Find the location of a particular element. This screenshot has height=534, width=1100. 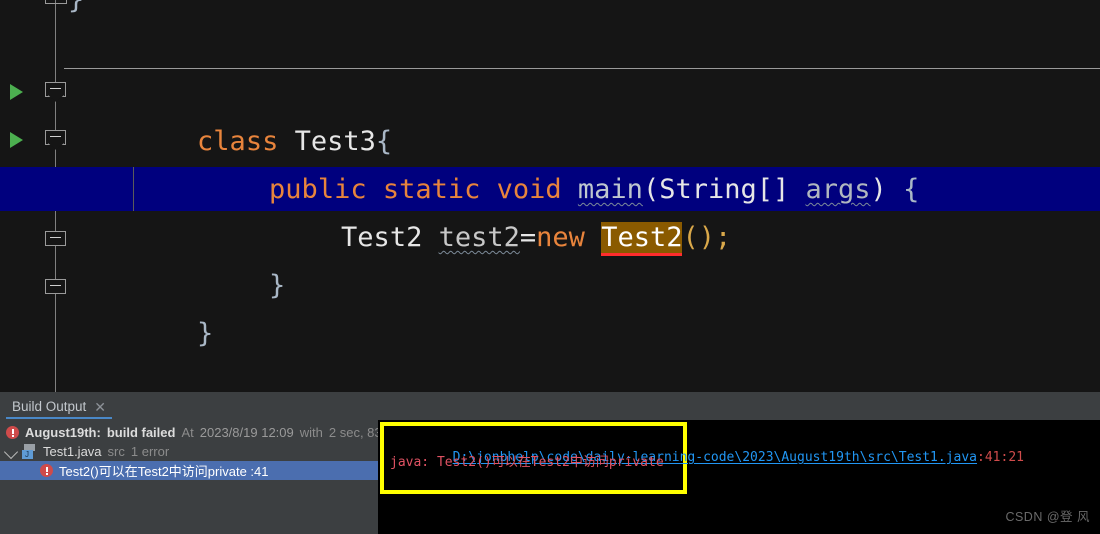

panel-tab-bar: Build Output ✕ is located at coordinates (550, 406).